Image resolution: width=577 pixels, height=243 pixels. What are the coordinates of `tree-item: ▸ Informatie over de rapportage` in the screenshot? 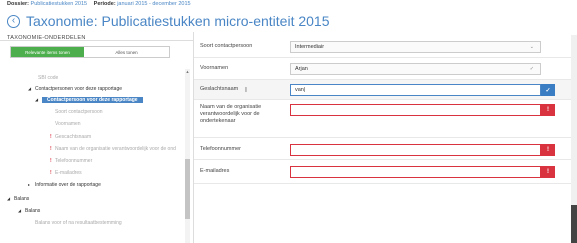 It's located at (64, 185).